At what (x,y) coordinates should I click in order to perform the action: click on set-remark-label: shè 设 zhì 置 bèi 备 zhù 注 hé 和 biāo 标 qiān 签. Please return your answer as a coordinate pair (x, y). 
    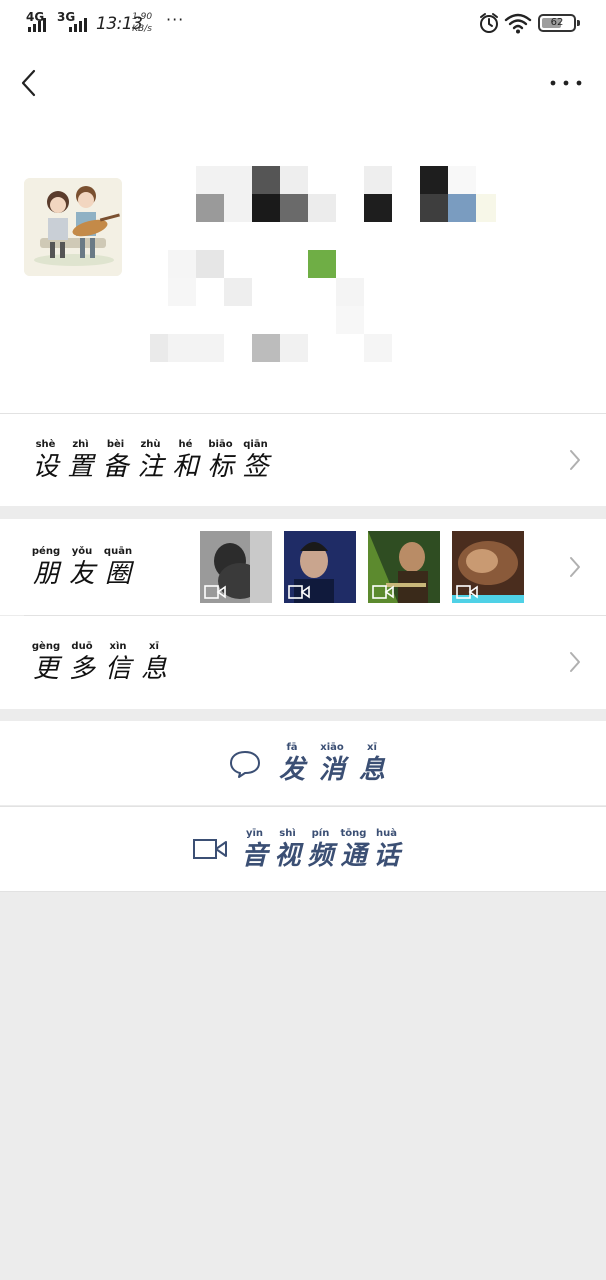
    Looking at the image, I should click on (150, 460).